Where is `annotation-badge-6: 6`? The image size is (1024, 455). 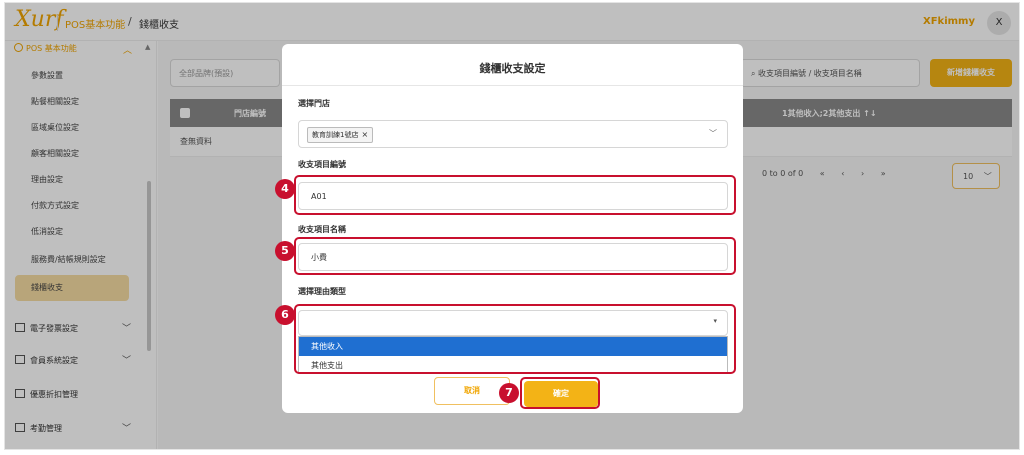 annotation-badge-6: 6 is located at coordinates (285, 315).